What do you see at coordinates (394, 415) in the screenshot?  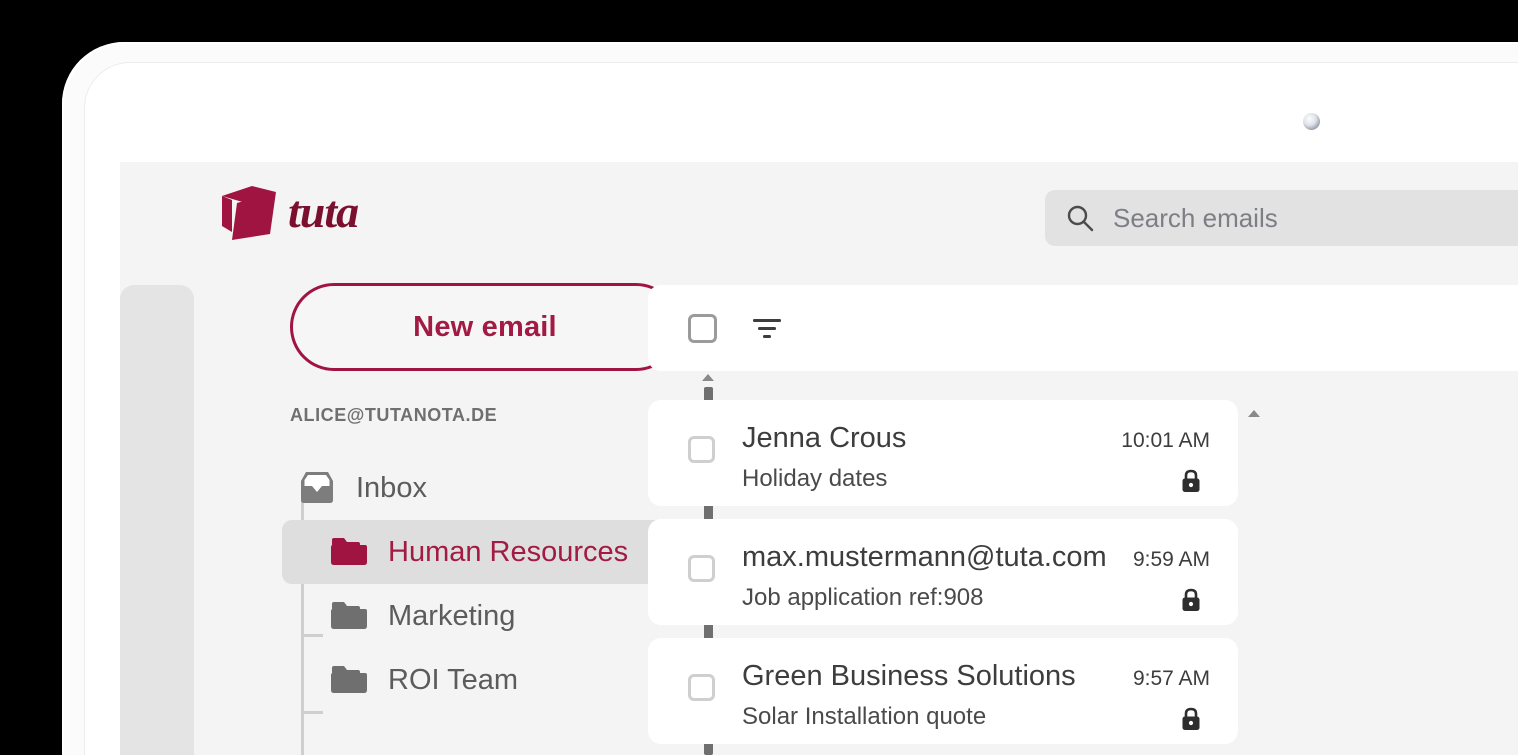 I see `account-email-label: ALICE@TUTANOTA.DE` at bounding box center [394, 415].